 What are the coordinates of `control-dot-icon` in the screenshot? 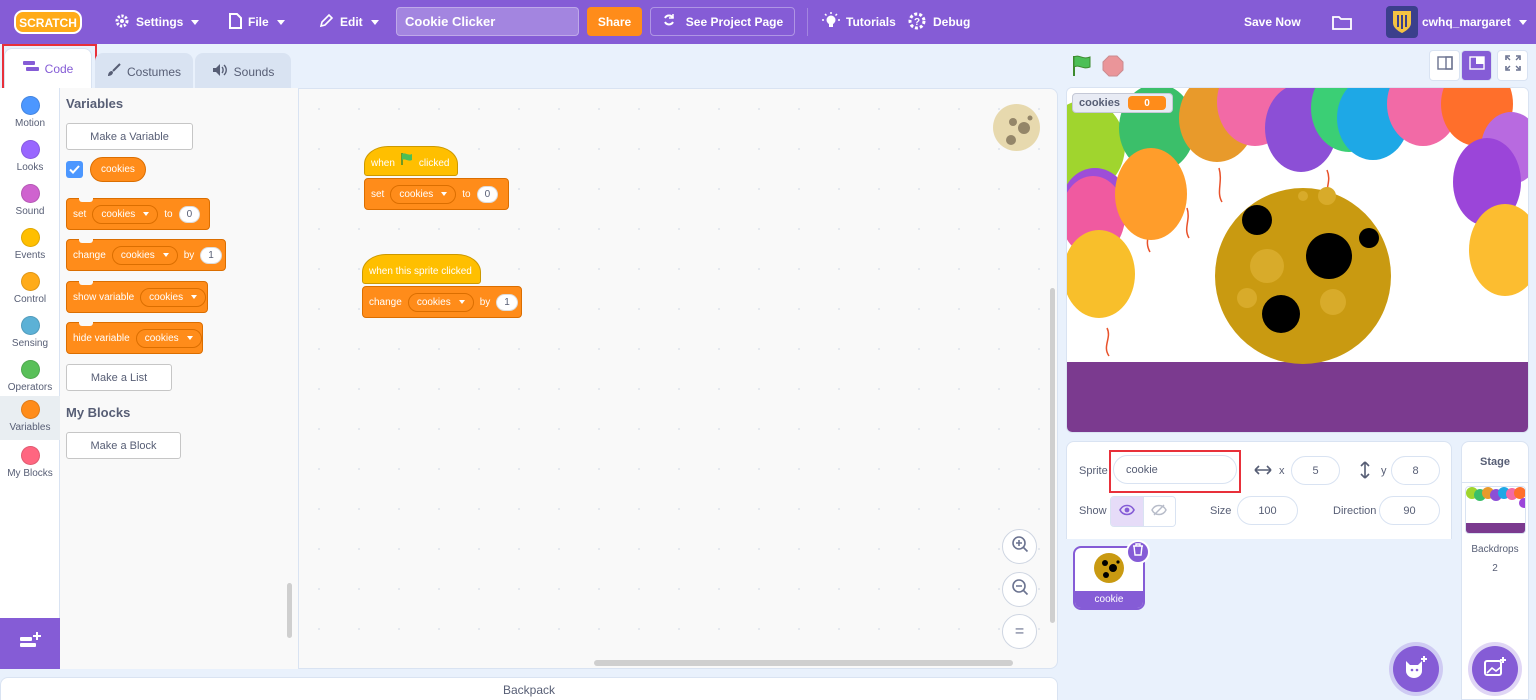 It's located at (30, 281).